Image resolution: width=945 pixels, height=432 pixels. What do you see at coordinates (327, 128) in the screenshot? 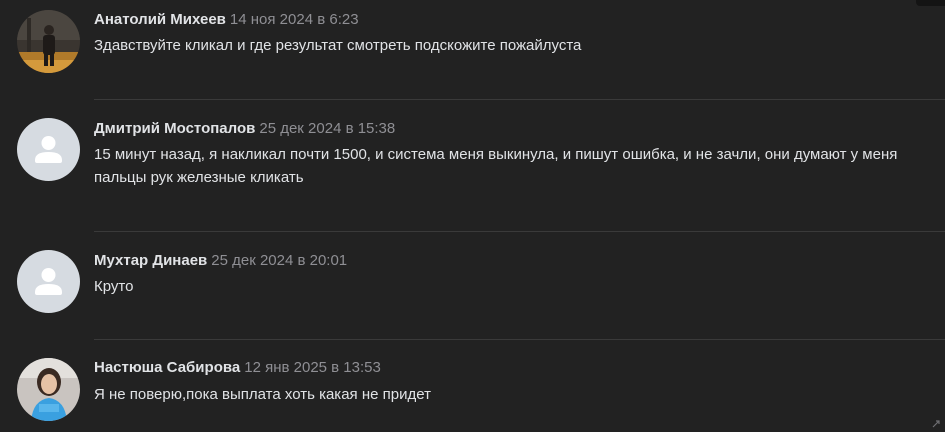
I see `comment-date: 25 дек 2024 в 15:38` at bounding box center [327, 128].